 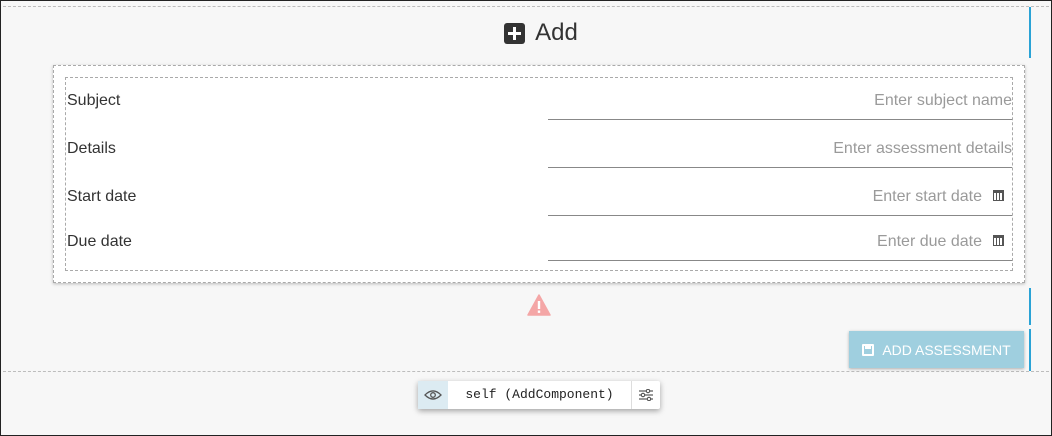 What do you see at coordinates (539, 243) in the screenshot?
I see `form-row-due-date: Due date` at bounding box center [539, 243].